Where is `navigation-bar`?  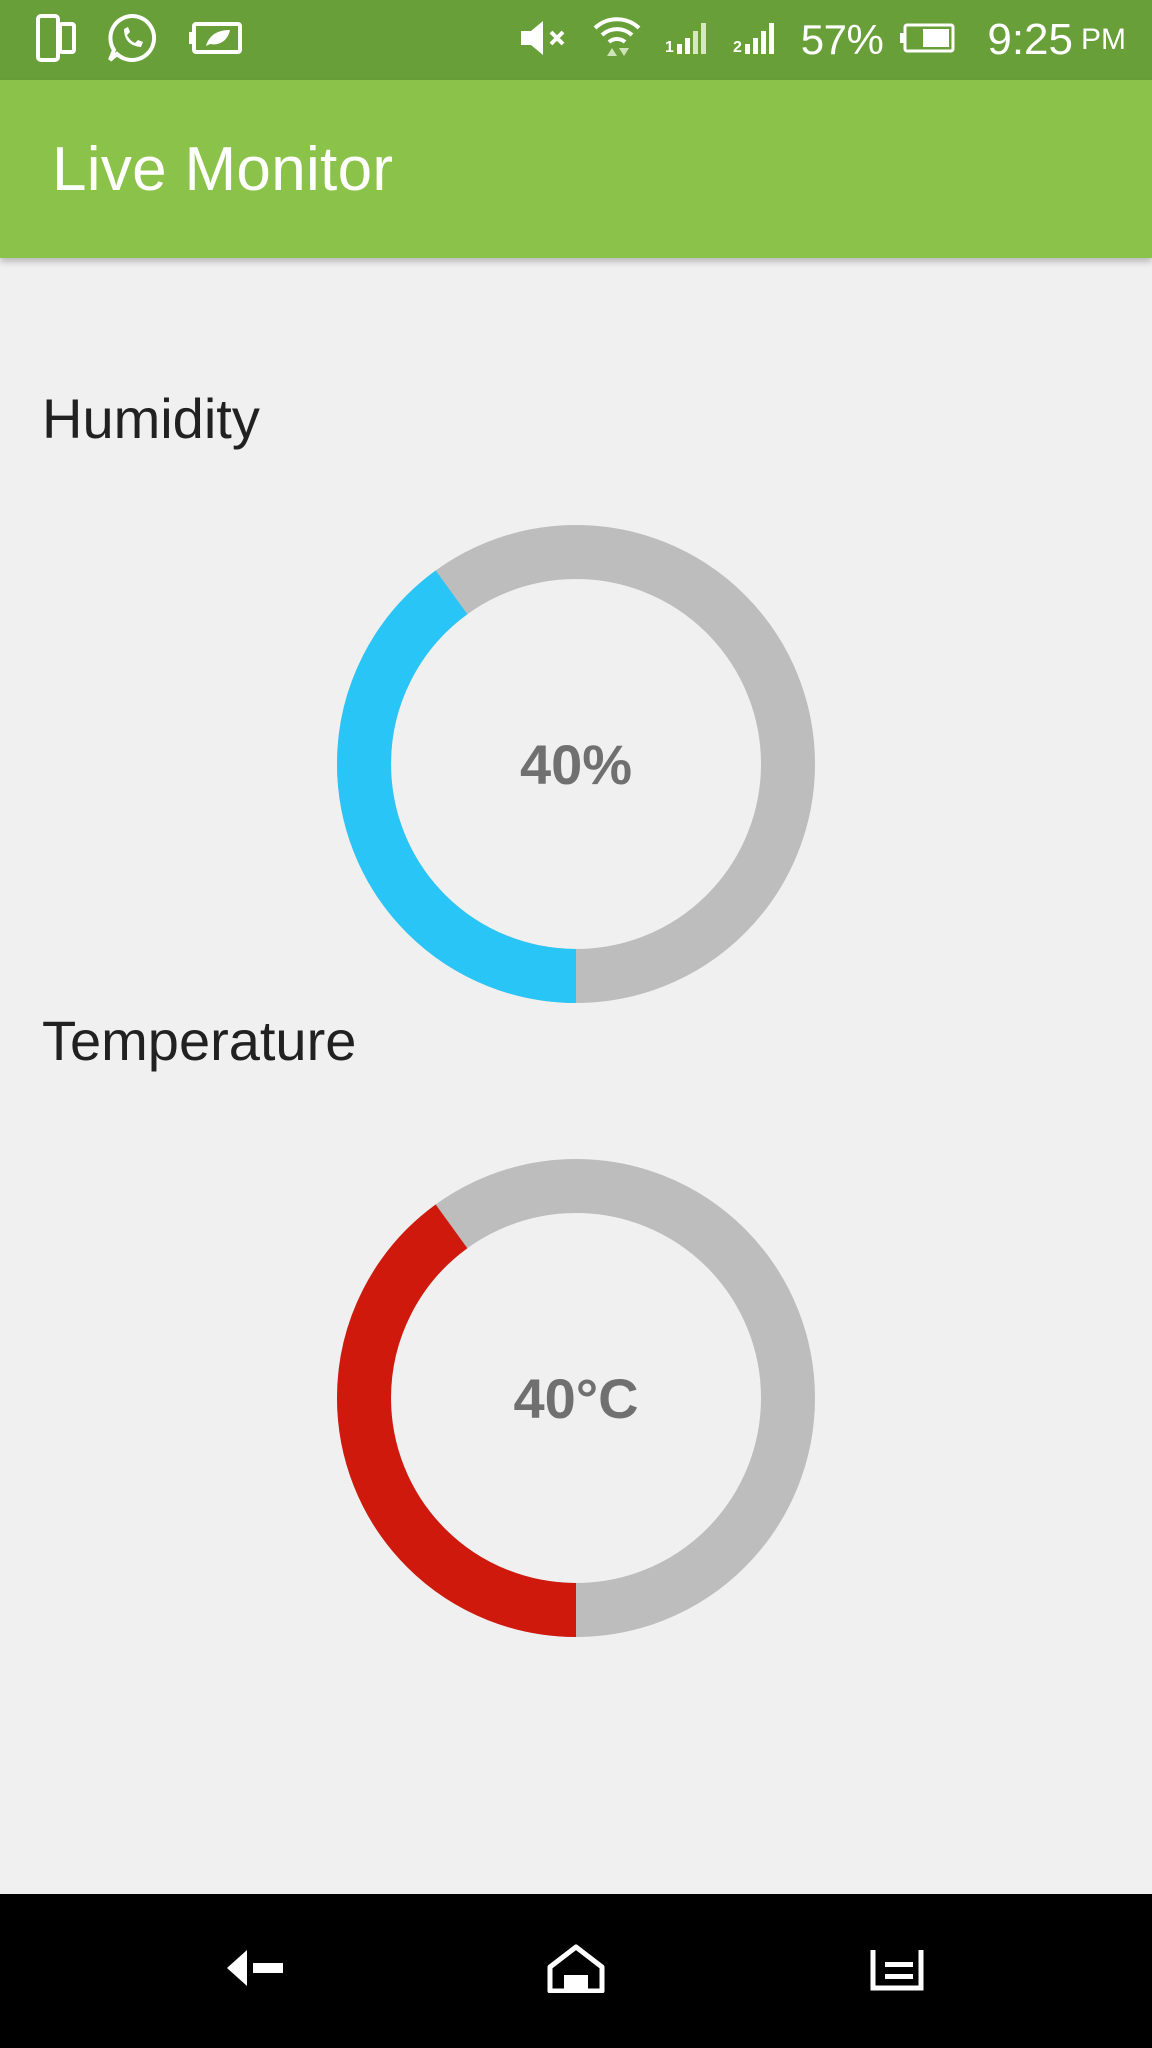 navigation-bar is located at coordinates (576, 1971).